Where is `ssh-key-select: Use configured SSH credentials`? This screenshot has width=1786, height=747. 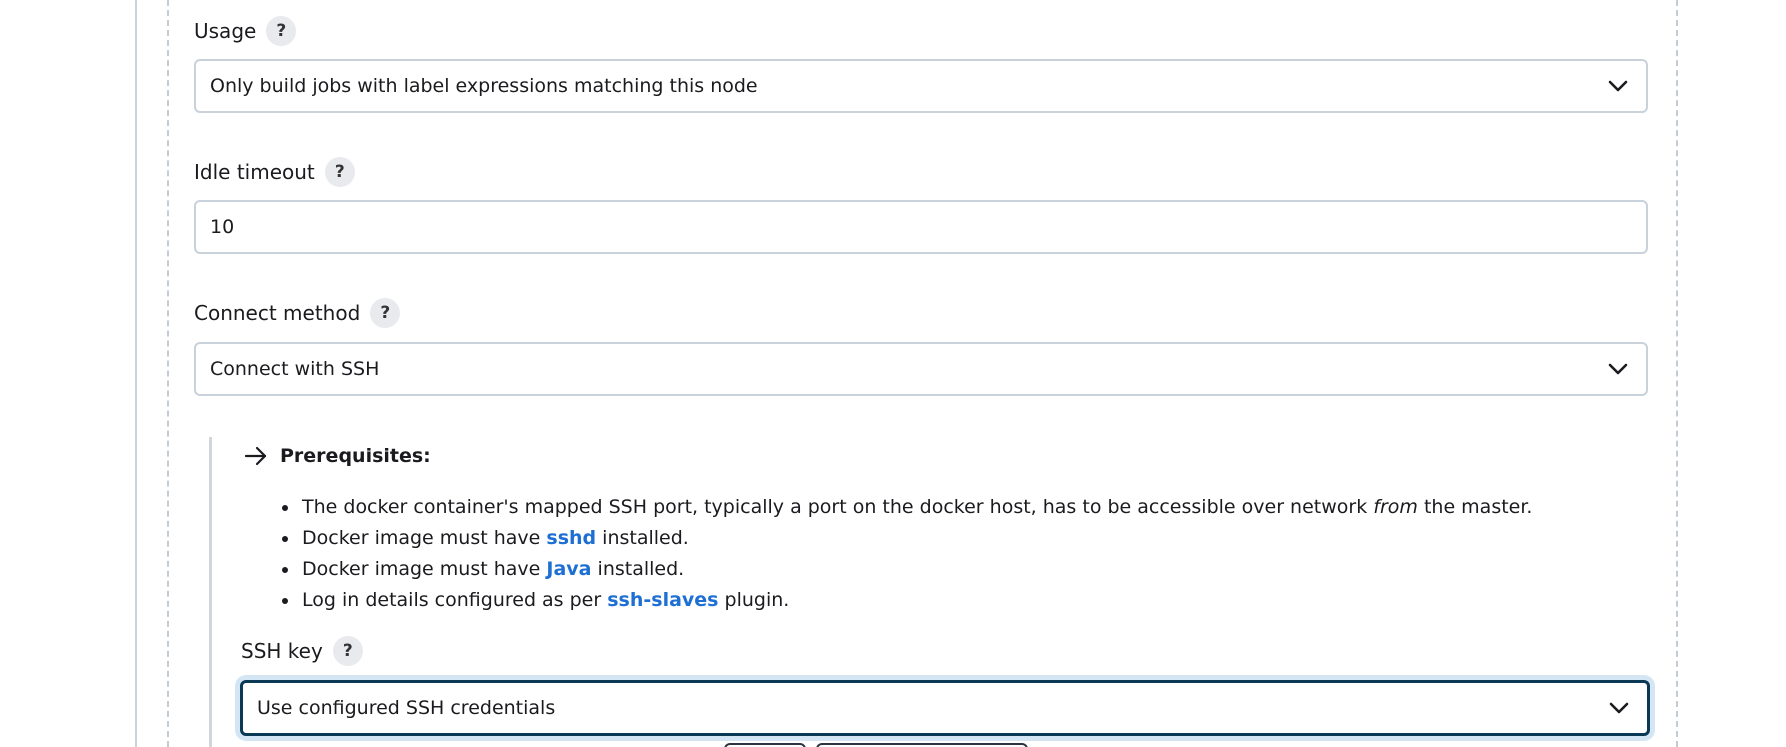
ssh-key-select: Use configured SSH credentials is located at coordinates (945, 708).